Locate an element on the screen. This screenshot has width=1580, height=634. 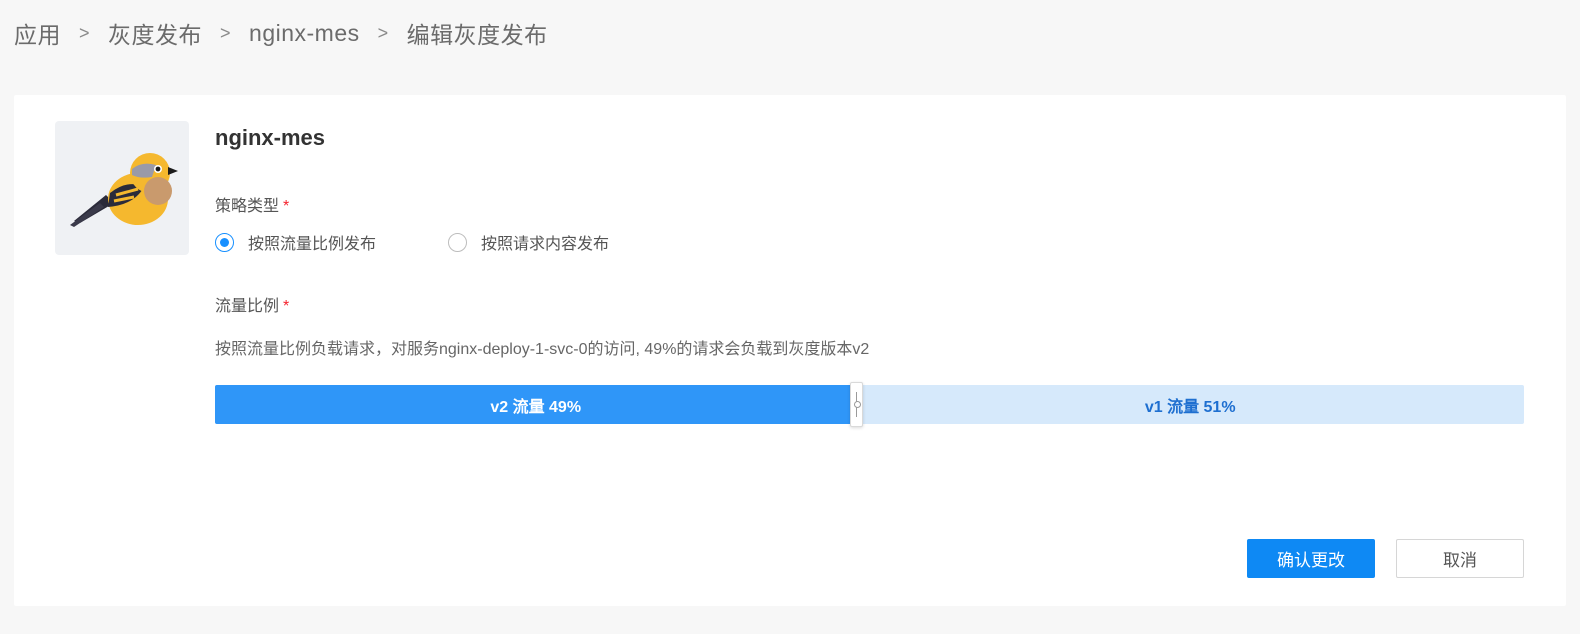
traffic-ratio-slider: v2 流量 49% v1 流量 51% is located at coordinates (869, 404).